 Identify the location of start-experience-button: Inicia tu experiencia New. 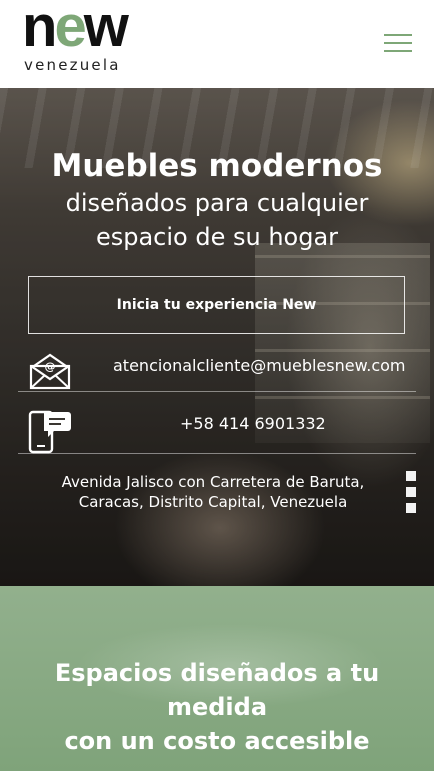
(216, 305).